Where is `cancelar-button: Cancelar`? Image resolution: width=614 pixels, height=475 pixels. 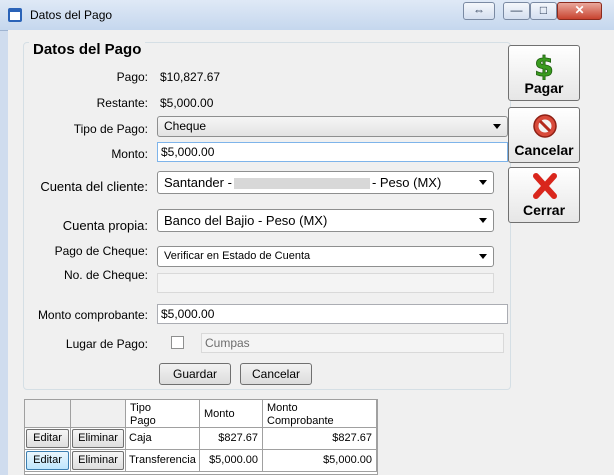 cancelar-button: Cancelar is located at coordinates (544, 135).